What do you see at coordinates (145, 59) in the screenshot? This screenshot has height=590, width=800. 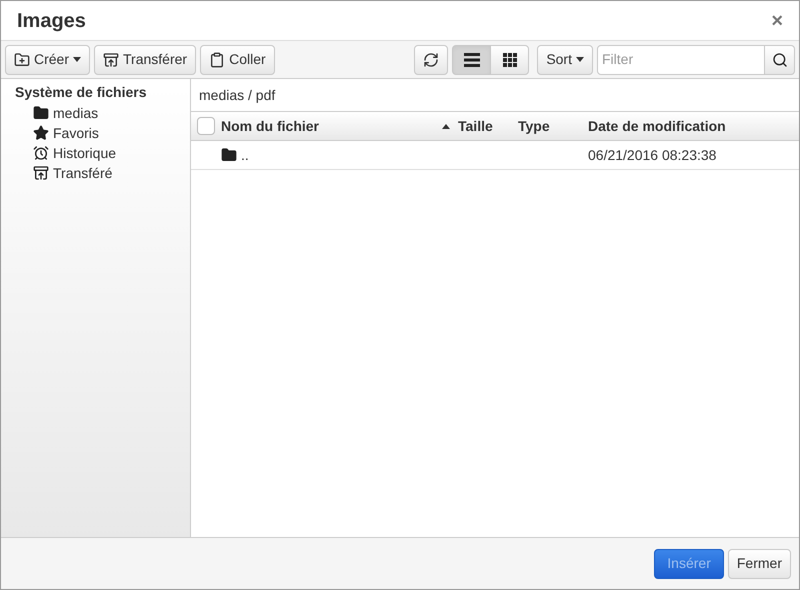 I see `upload-button: Transférer` at bounding box center [145, 59].